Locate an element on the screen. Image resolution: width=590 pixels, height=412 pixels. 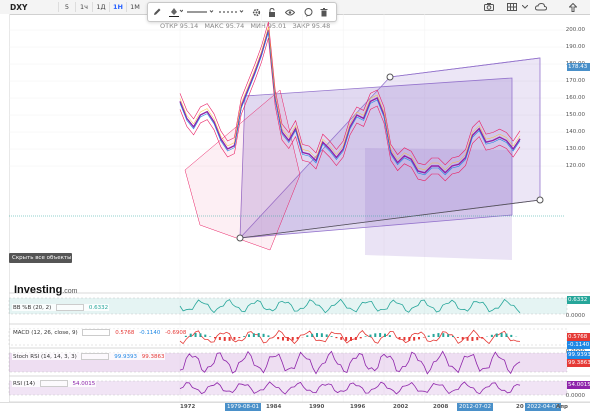
camera-icon is located at coordinates (489, 7).